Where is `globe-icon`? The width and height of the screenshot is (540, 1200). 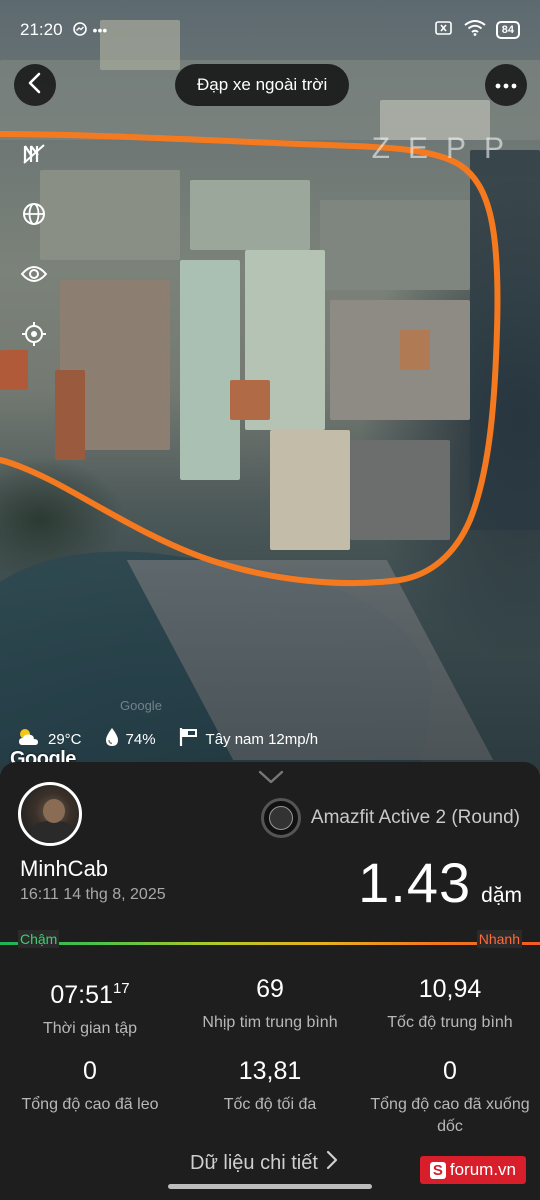 globe-icon is located at coordinates (34, 216).